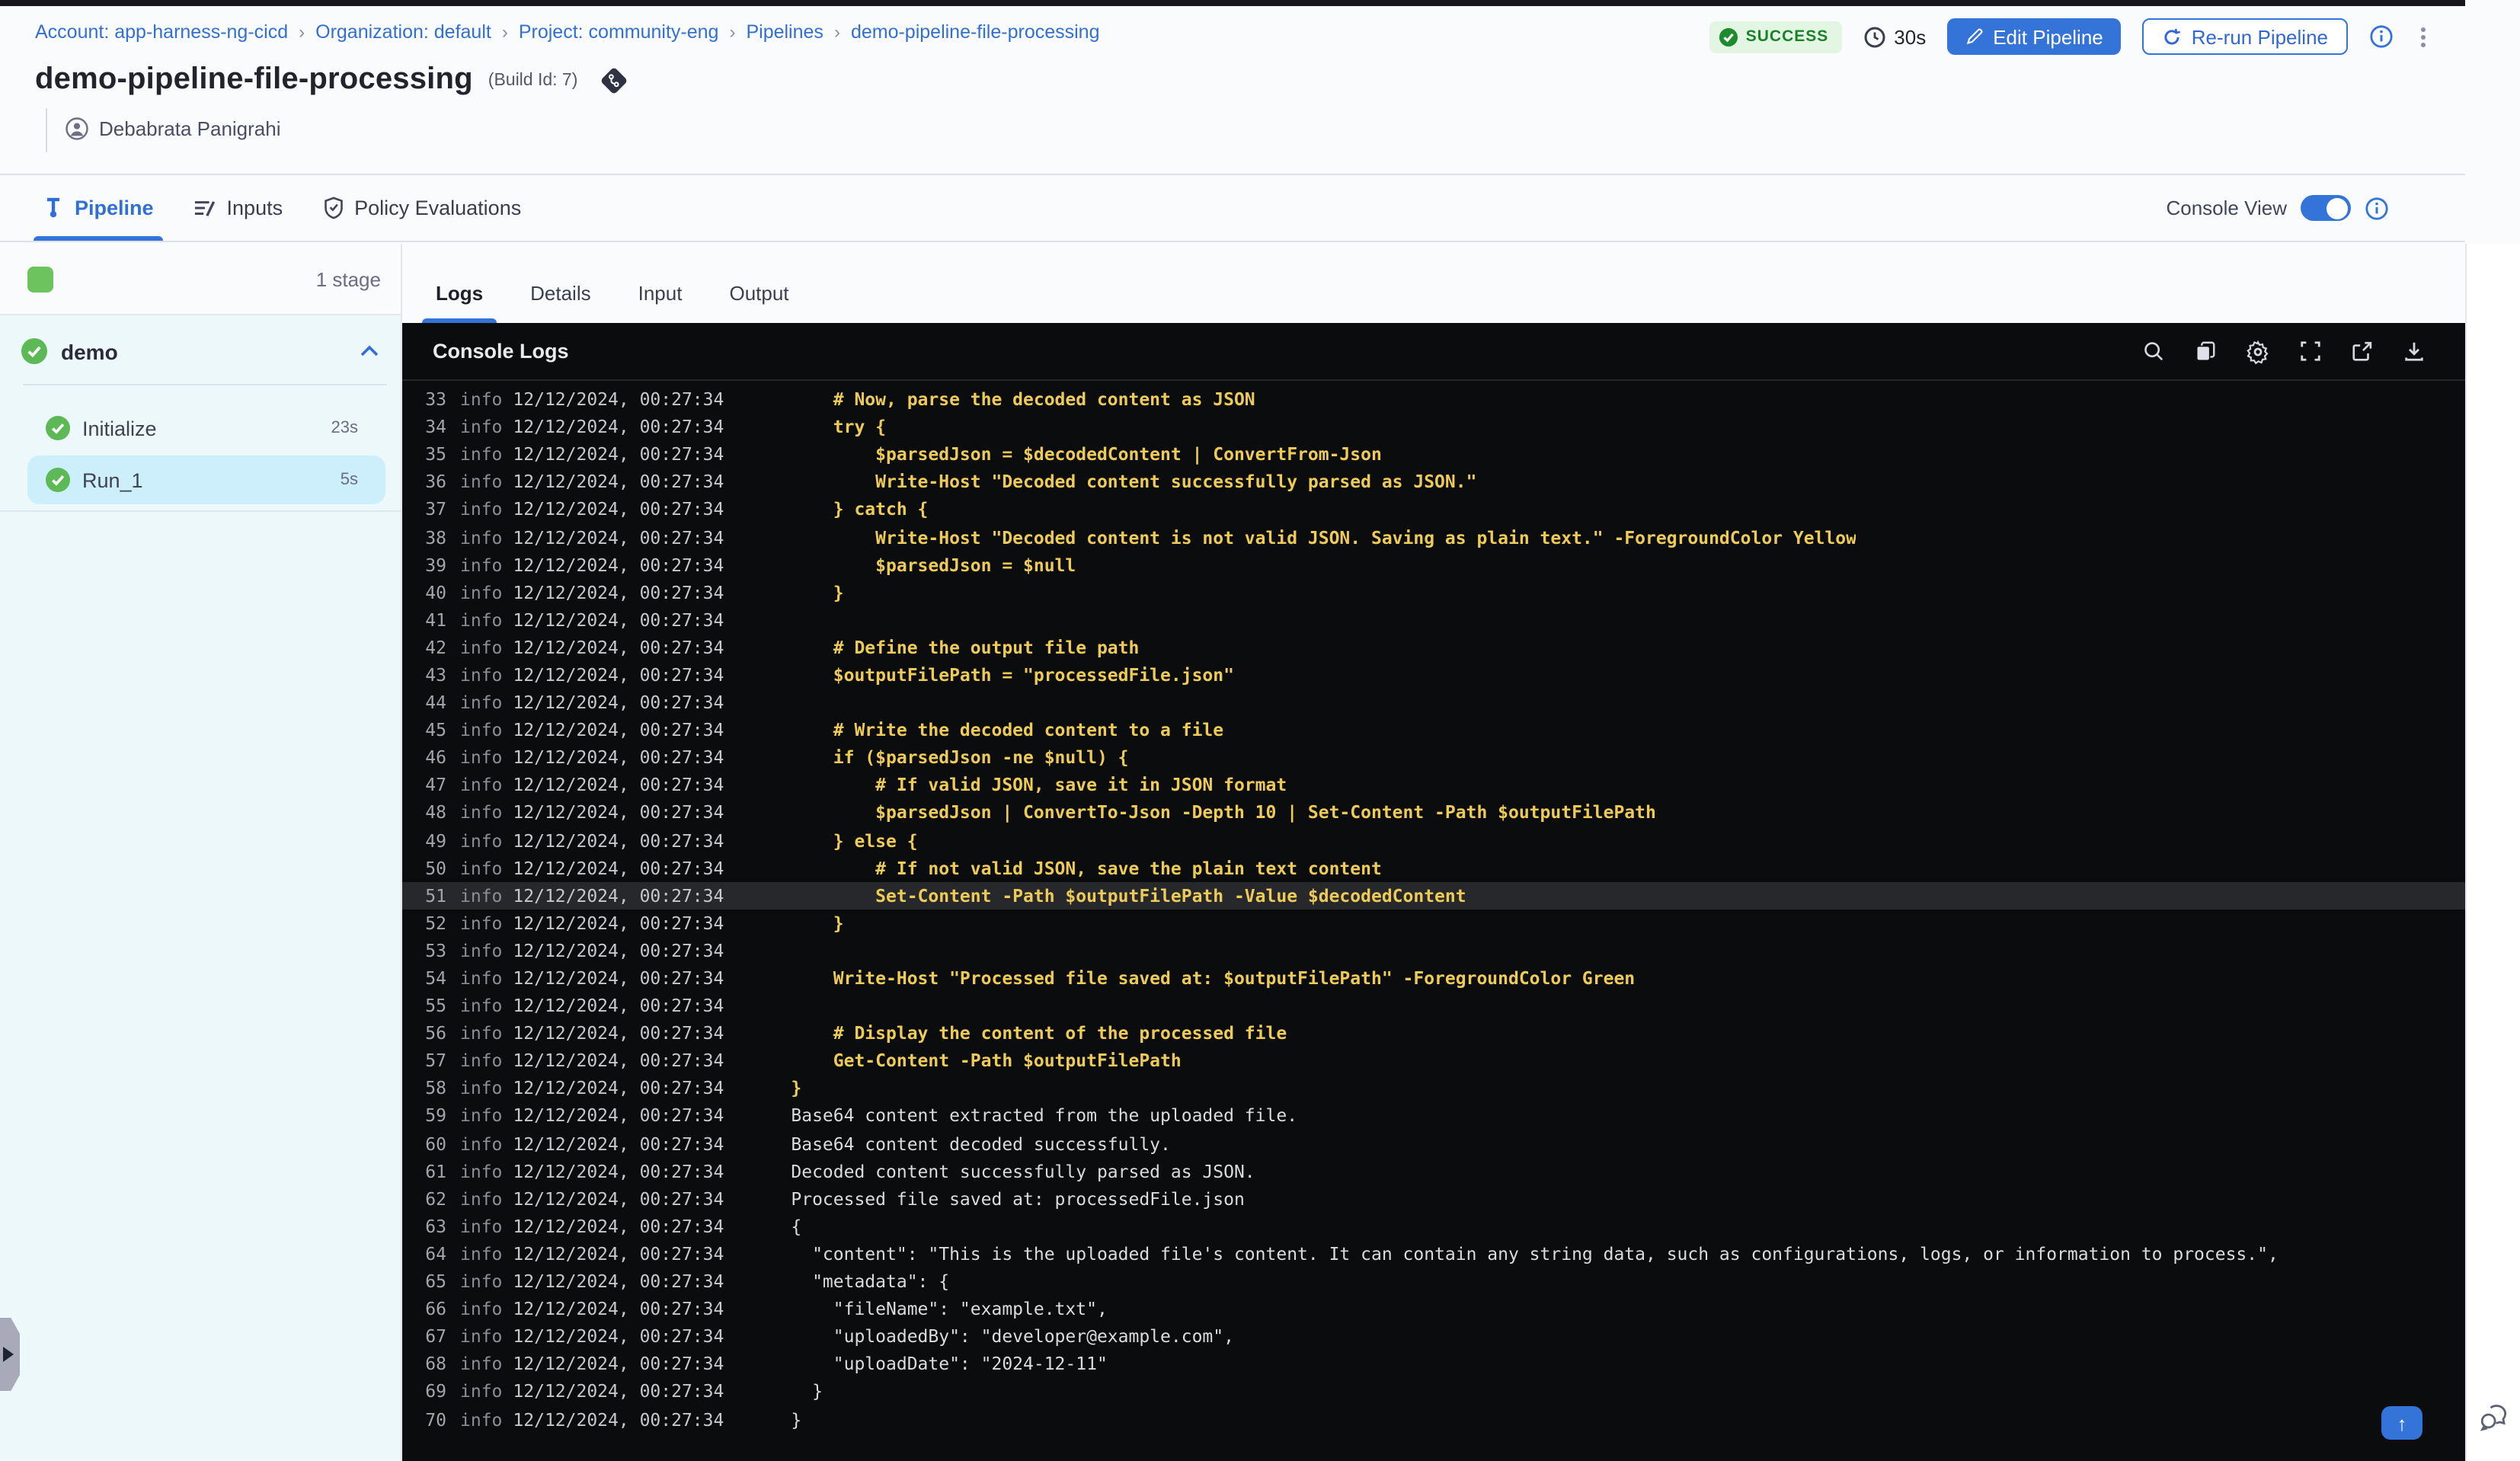 The width and height of the screenshot is (2520, 1461). I want to click on log-line-number: 39, so click(435, 565).